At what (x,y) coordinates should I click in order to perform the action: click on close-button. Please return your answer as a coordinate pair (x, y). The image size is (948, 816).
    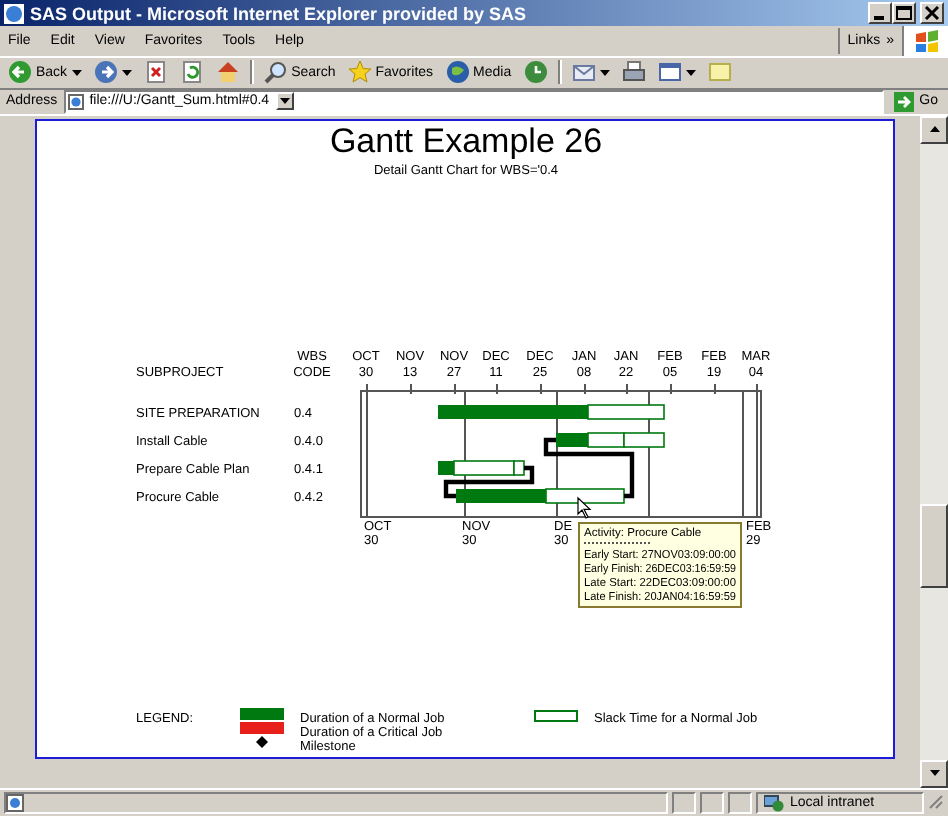
    Looking at the image, I should click on (932, 13).